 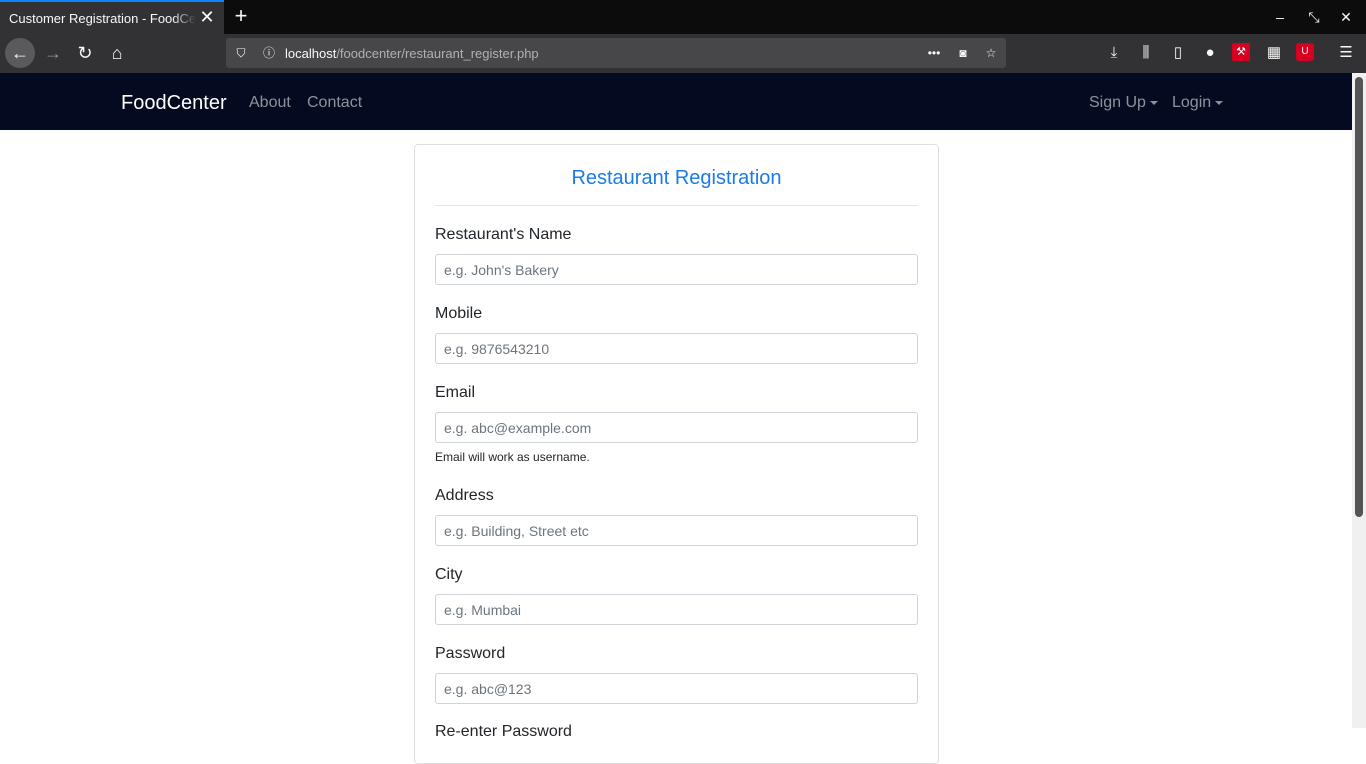 What do you see at coordinates (269, 53) in the screenshot?
I see `info-icon: ⓘ` at bounding box center [269, 53].